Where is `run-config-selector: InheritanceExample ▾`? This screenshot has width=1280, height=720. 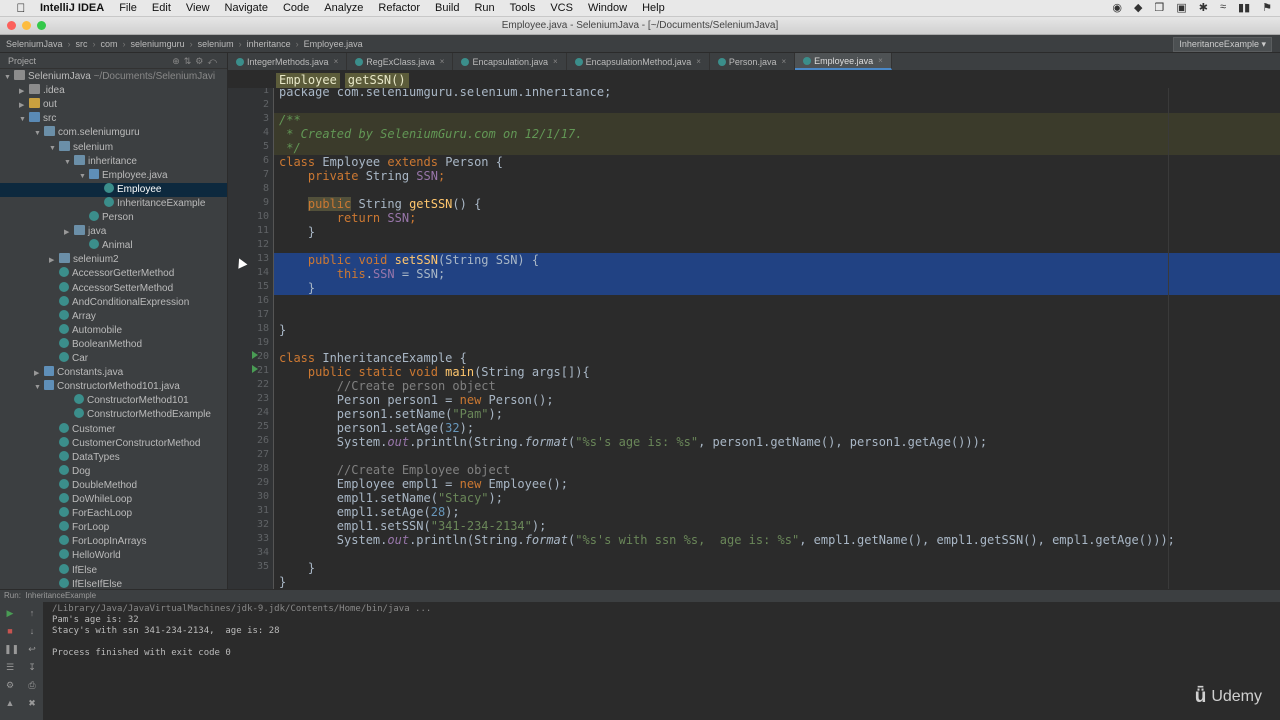 run-config-selector: InheritanceExample ▾ is located at coordinates (1222, 44).